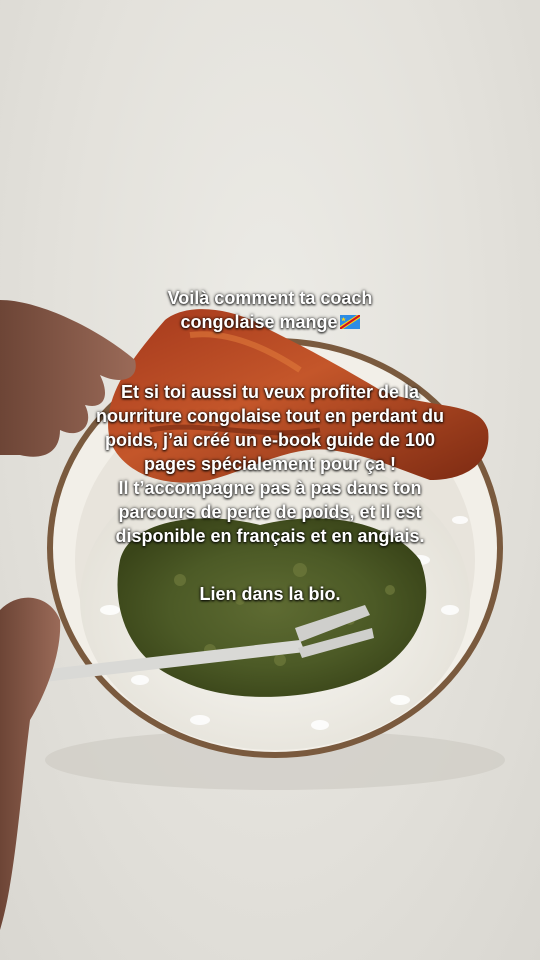  Describe the element at coordinates (270, 440) in the screenshot. I see `caption-body-line: poids, j’ai créé un e-book guide de 100` at that location.